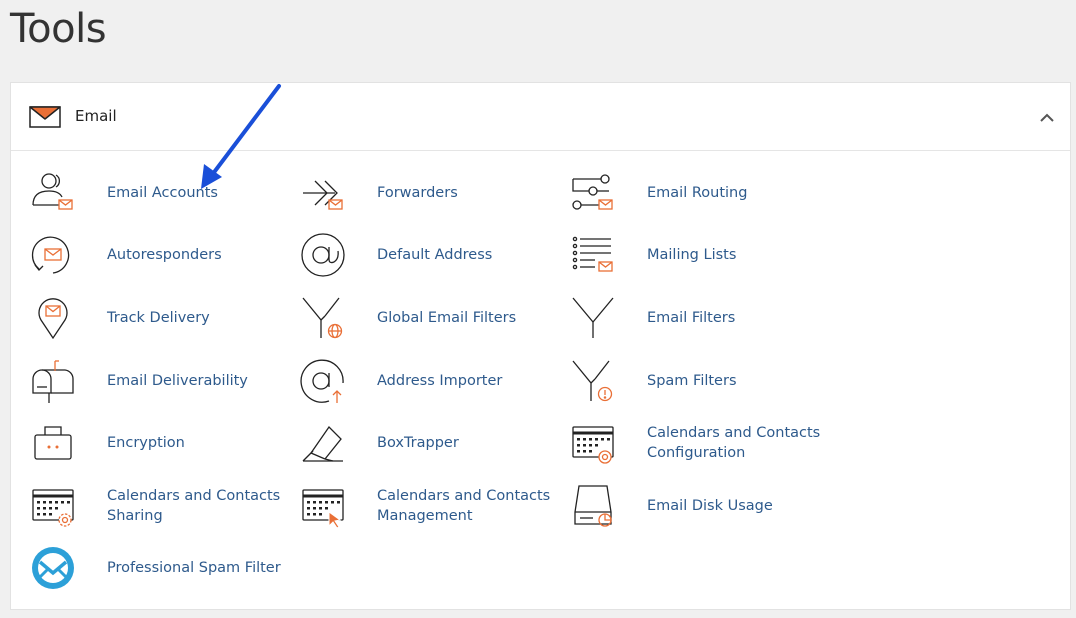 The image size is (1076, 618). Describe the element at coordinates (440, 381) in the screenshot. I see `item-label: Address Importer` at that location.